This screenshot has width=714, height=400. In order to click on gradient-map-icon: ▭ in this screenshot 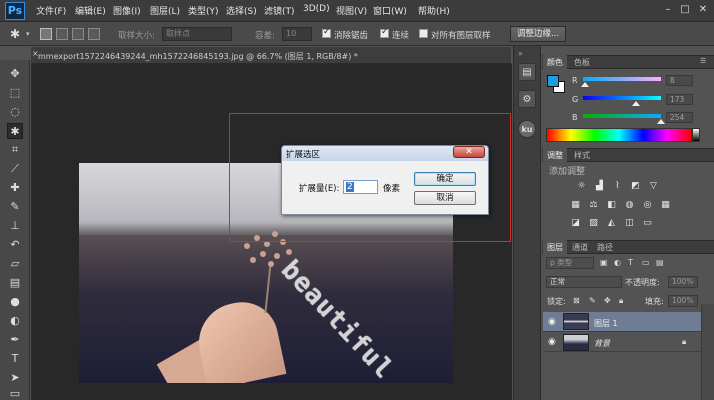, I will do `click(647, 223)`.